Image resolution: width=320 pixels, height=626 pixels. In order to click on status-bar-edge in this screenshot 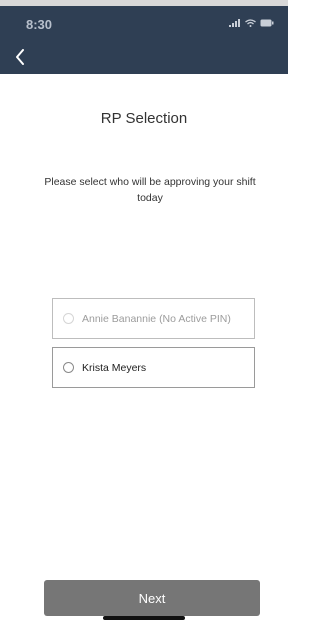, I will do `click(144, 3)`.